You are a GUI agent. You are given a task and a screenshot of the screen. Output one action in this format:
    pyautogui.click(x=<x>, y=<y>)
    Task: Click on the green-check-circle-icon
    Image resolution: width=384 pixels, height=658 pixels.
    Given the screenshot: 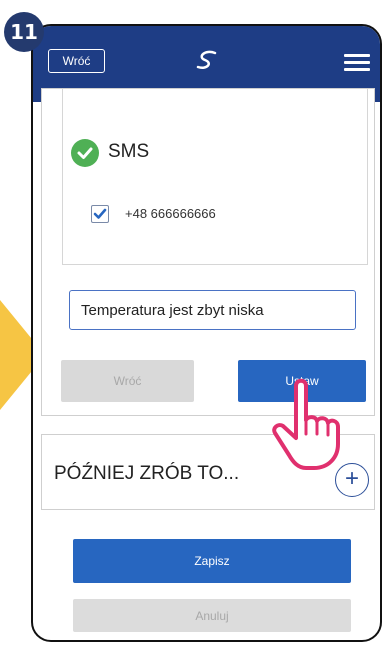 What is the action you would take?
    pyautogui.click(x=85, y=153)
    